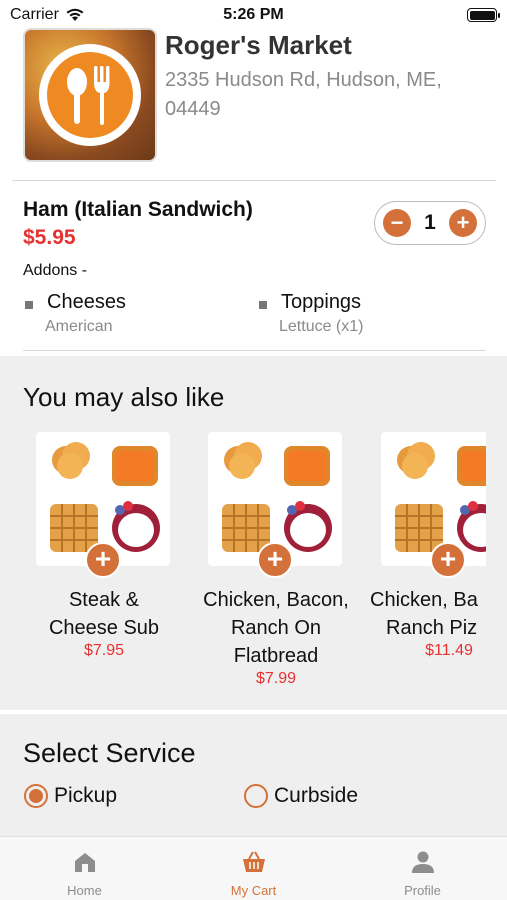 The image size is (507, 900). What do you see at coordinates (49, 237) in the screenshot?
I see `item-price: $5.95` at bounding box center [49, 237].